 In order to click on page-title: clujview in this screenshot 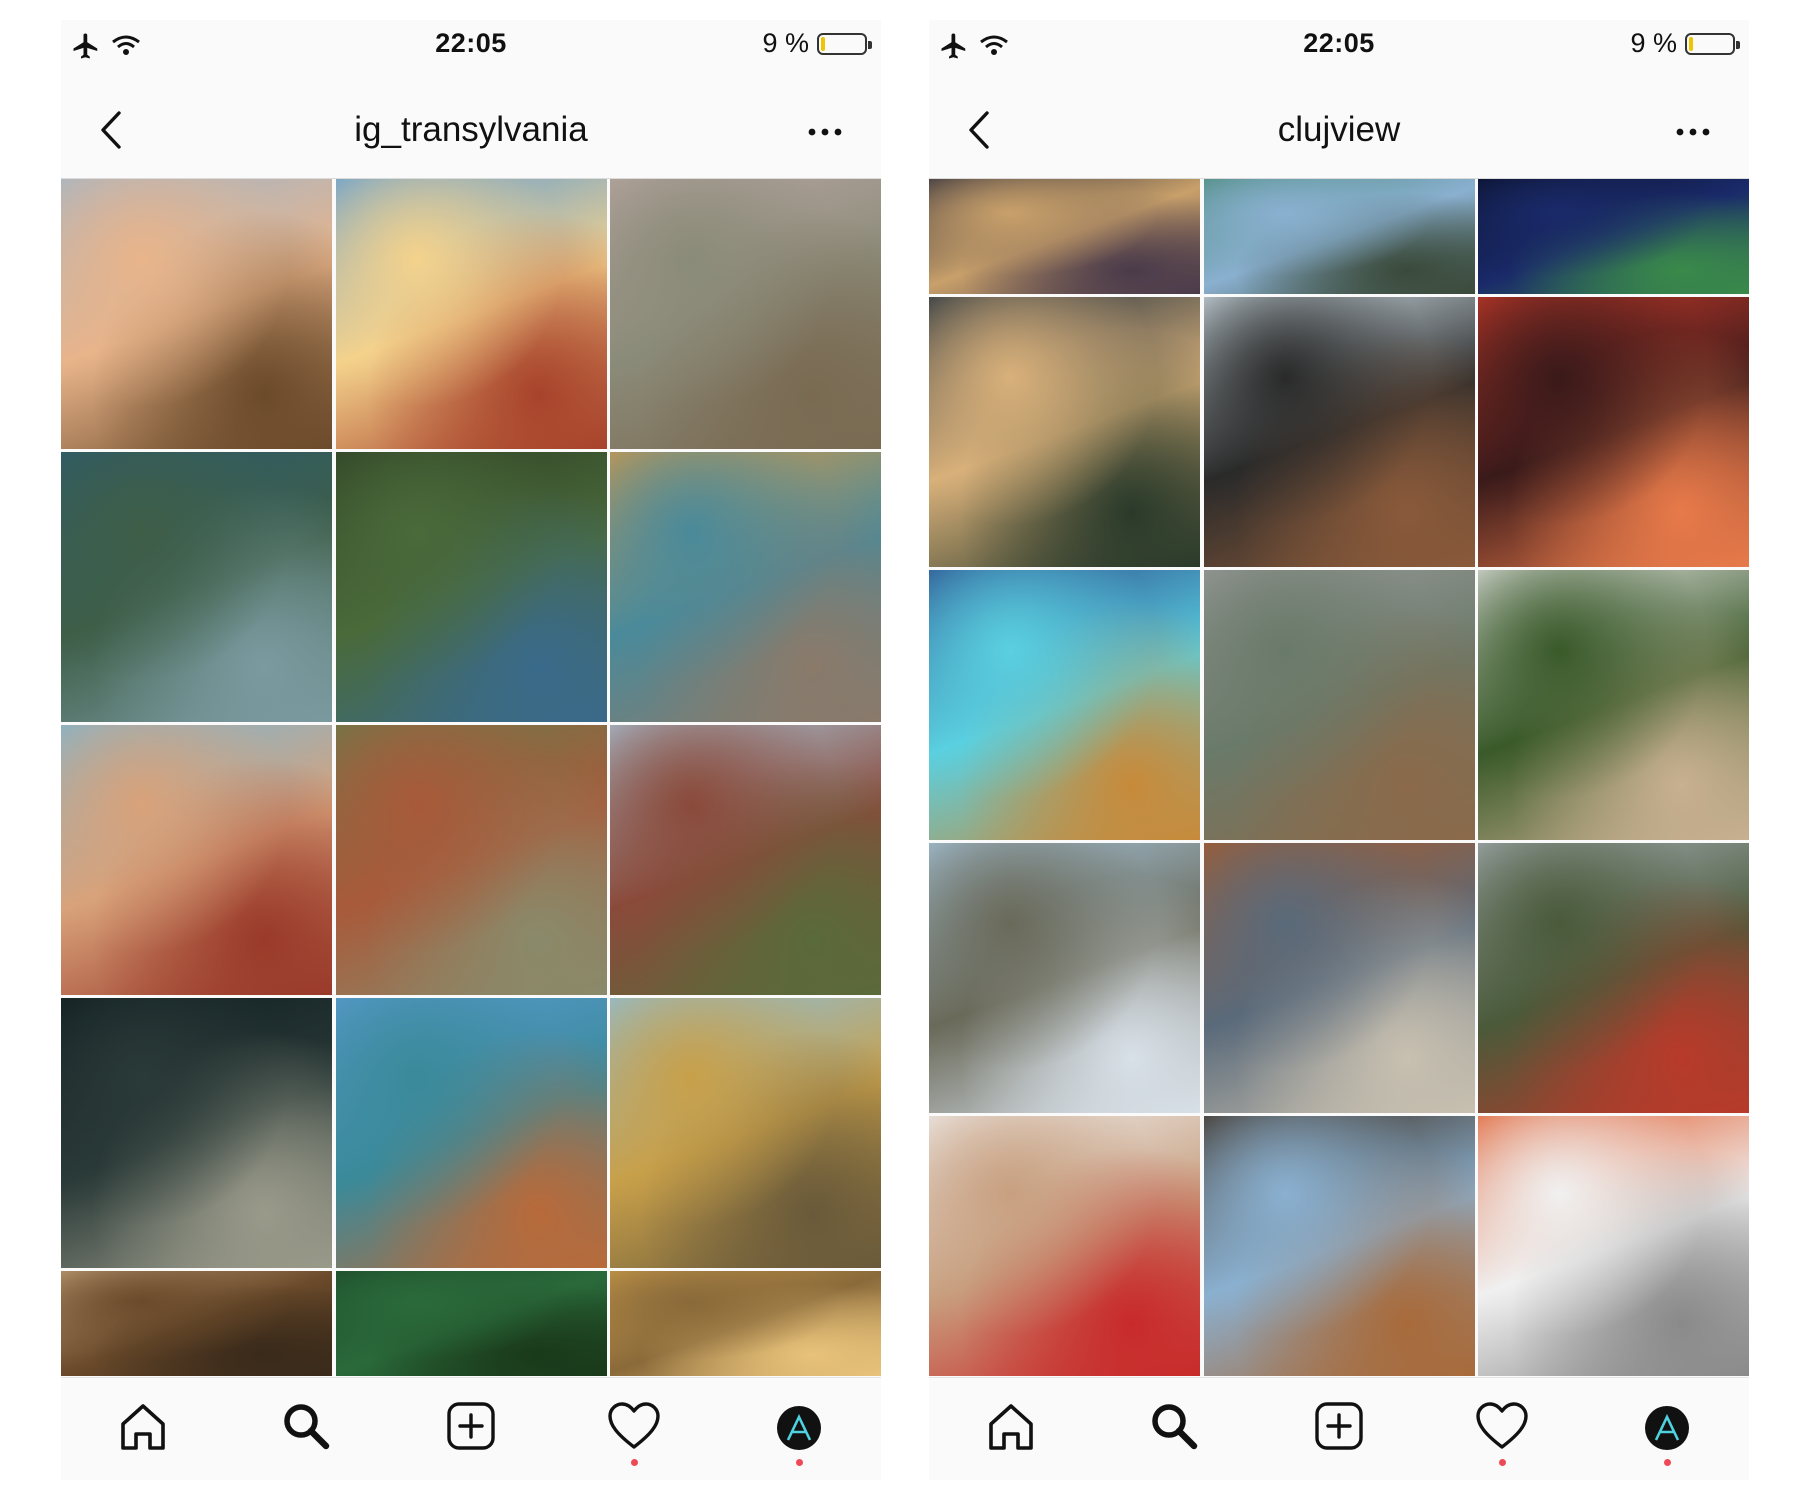, I will do `click(1339, 129)`.